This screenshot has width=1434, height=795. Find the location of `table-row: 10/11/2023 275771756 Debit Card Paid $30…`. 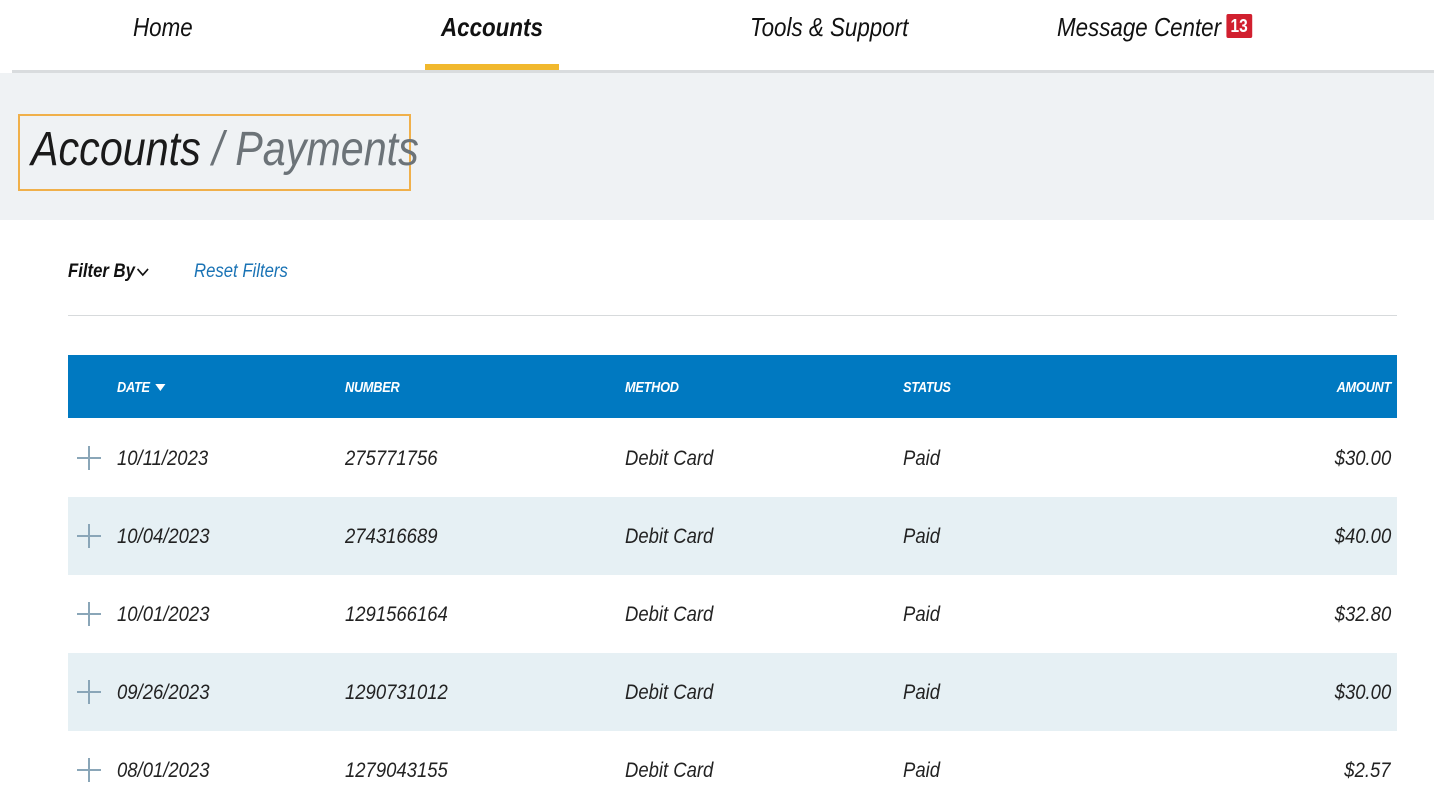

table-row: 10/11/2023 275771756 Debit Card Paid $30… is located at coordinates (732, 458).